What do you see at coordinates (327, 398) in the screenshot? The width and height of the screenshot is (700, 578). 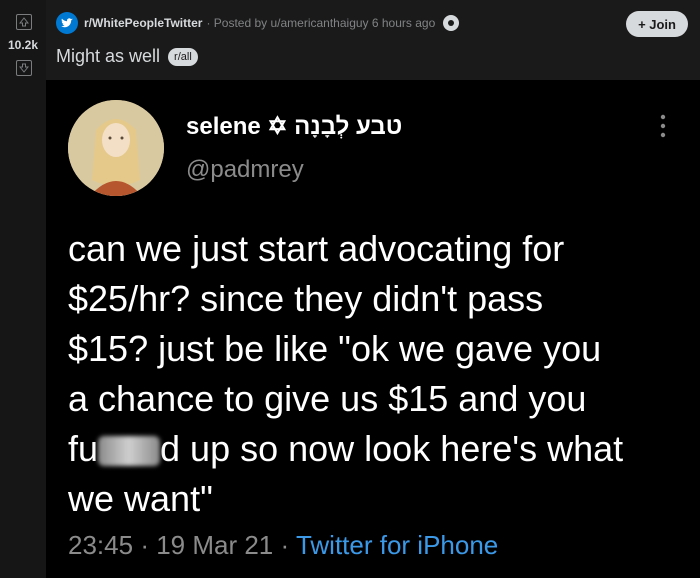 I see `tweet-line: a chance to give us $15 and you` at bounding box center [327, 398].